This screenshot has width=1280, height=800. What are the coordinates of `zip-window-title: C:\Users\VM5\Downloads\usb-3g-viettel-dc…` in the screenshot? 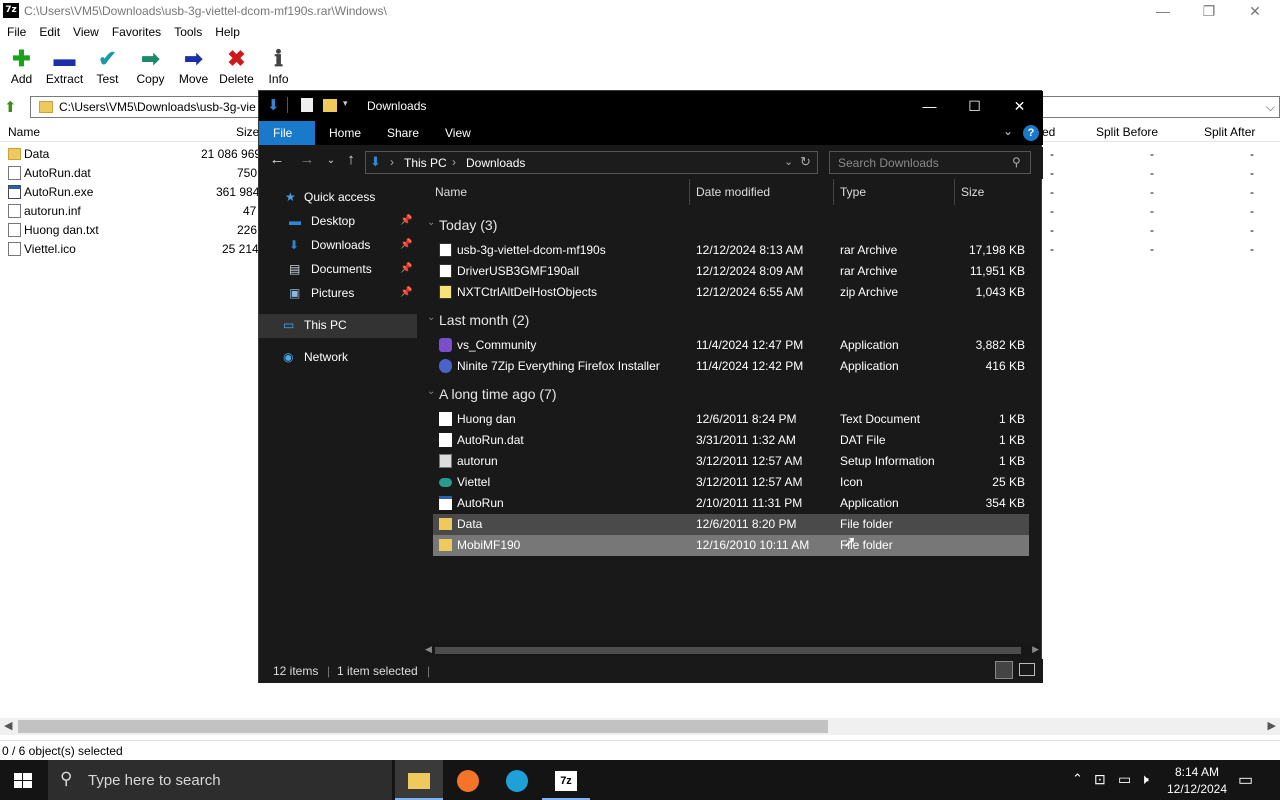 It's located at (205, 11).